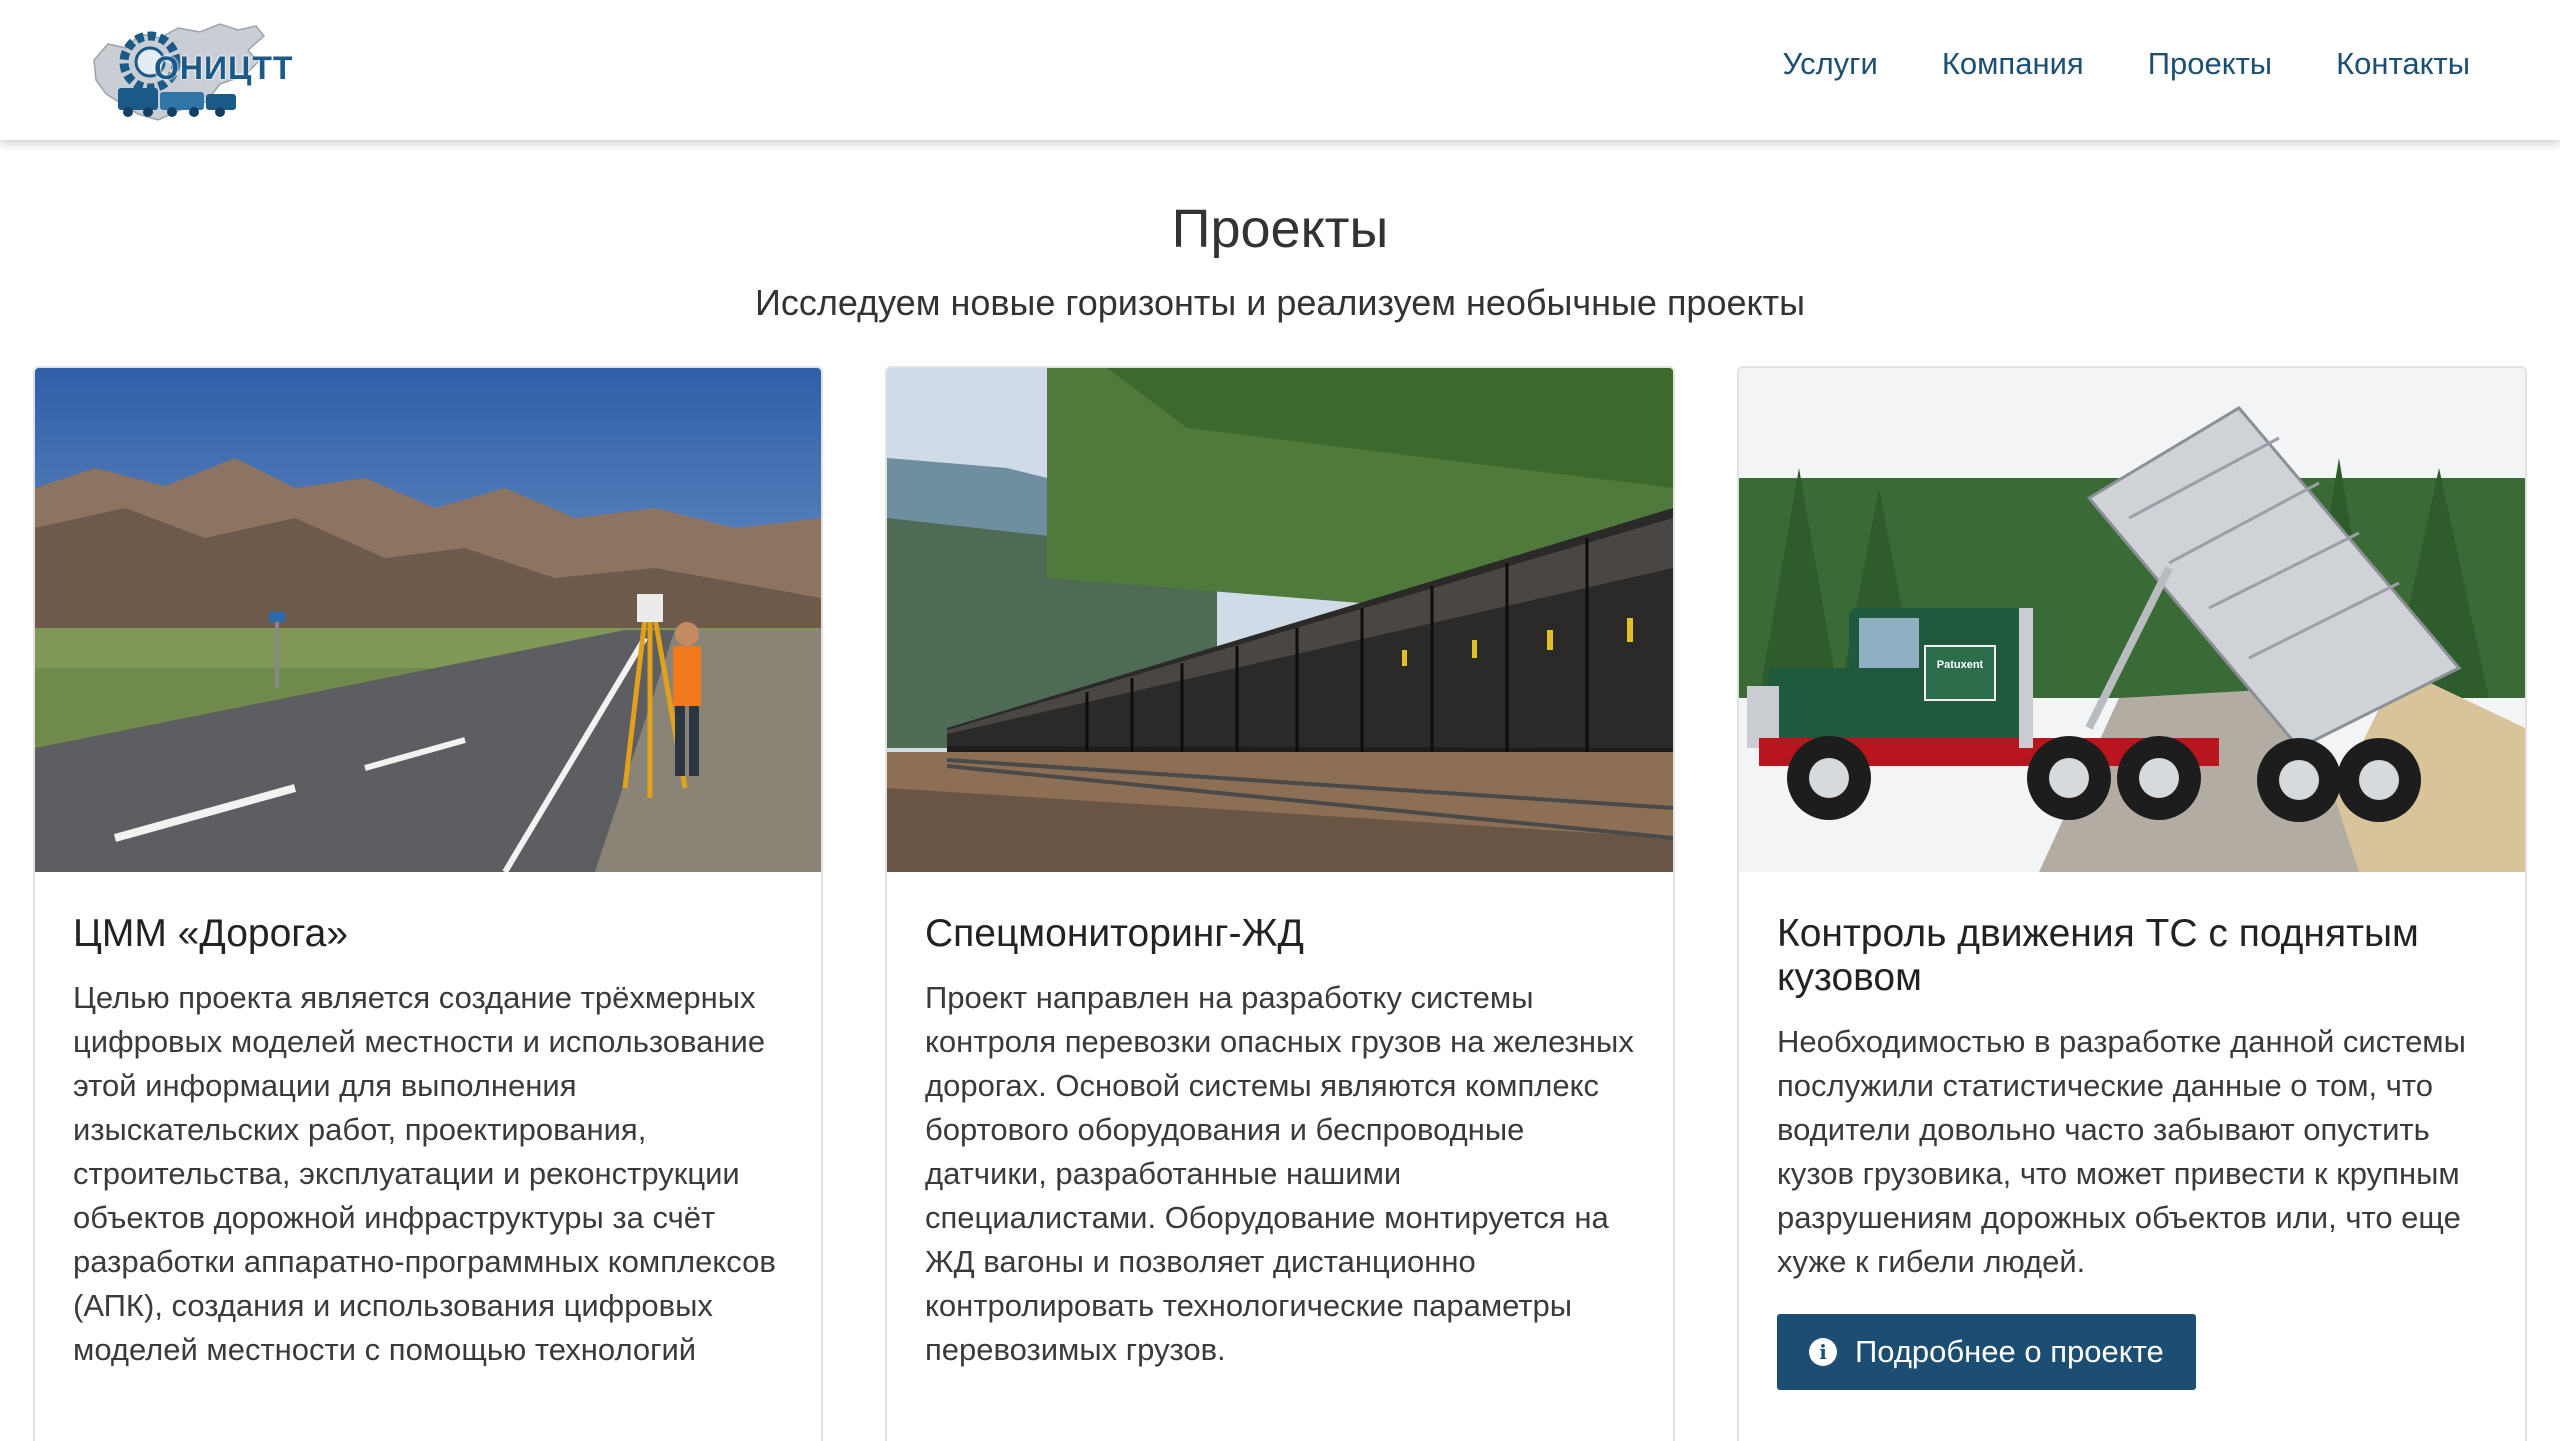  I want to click on rail-tank-cars-image, so click(1280, 620).